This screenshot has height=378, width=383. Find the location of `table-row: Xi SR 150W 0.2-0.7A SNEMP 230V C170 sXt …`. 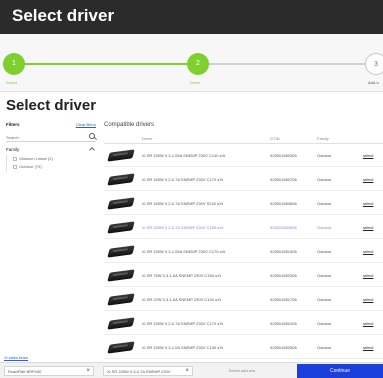

table-row: Xi SR 150W 0.2-0.7A SNEMP 230V C170 sXt … is located at coordinates (243, 323).